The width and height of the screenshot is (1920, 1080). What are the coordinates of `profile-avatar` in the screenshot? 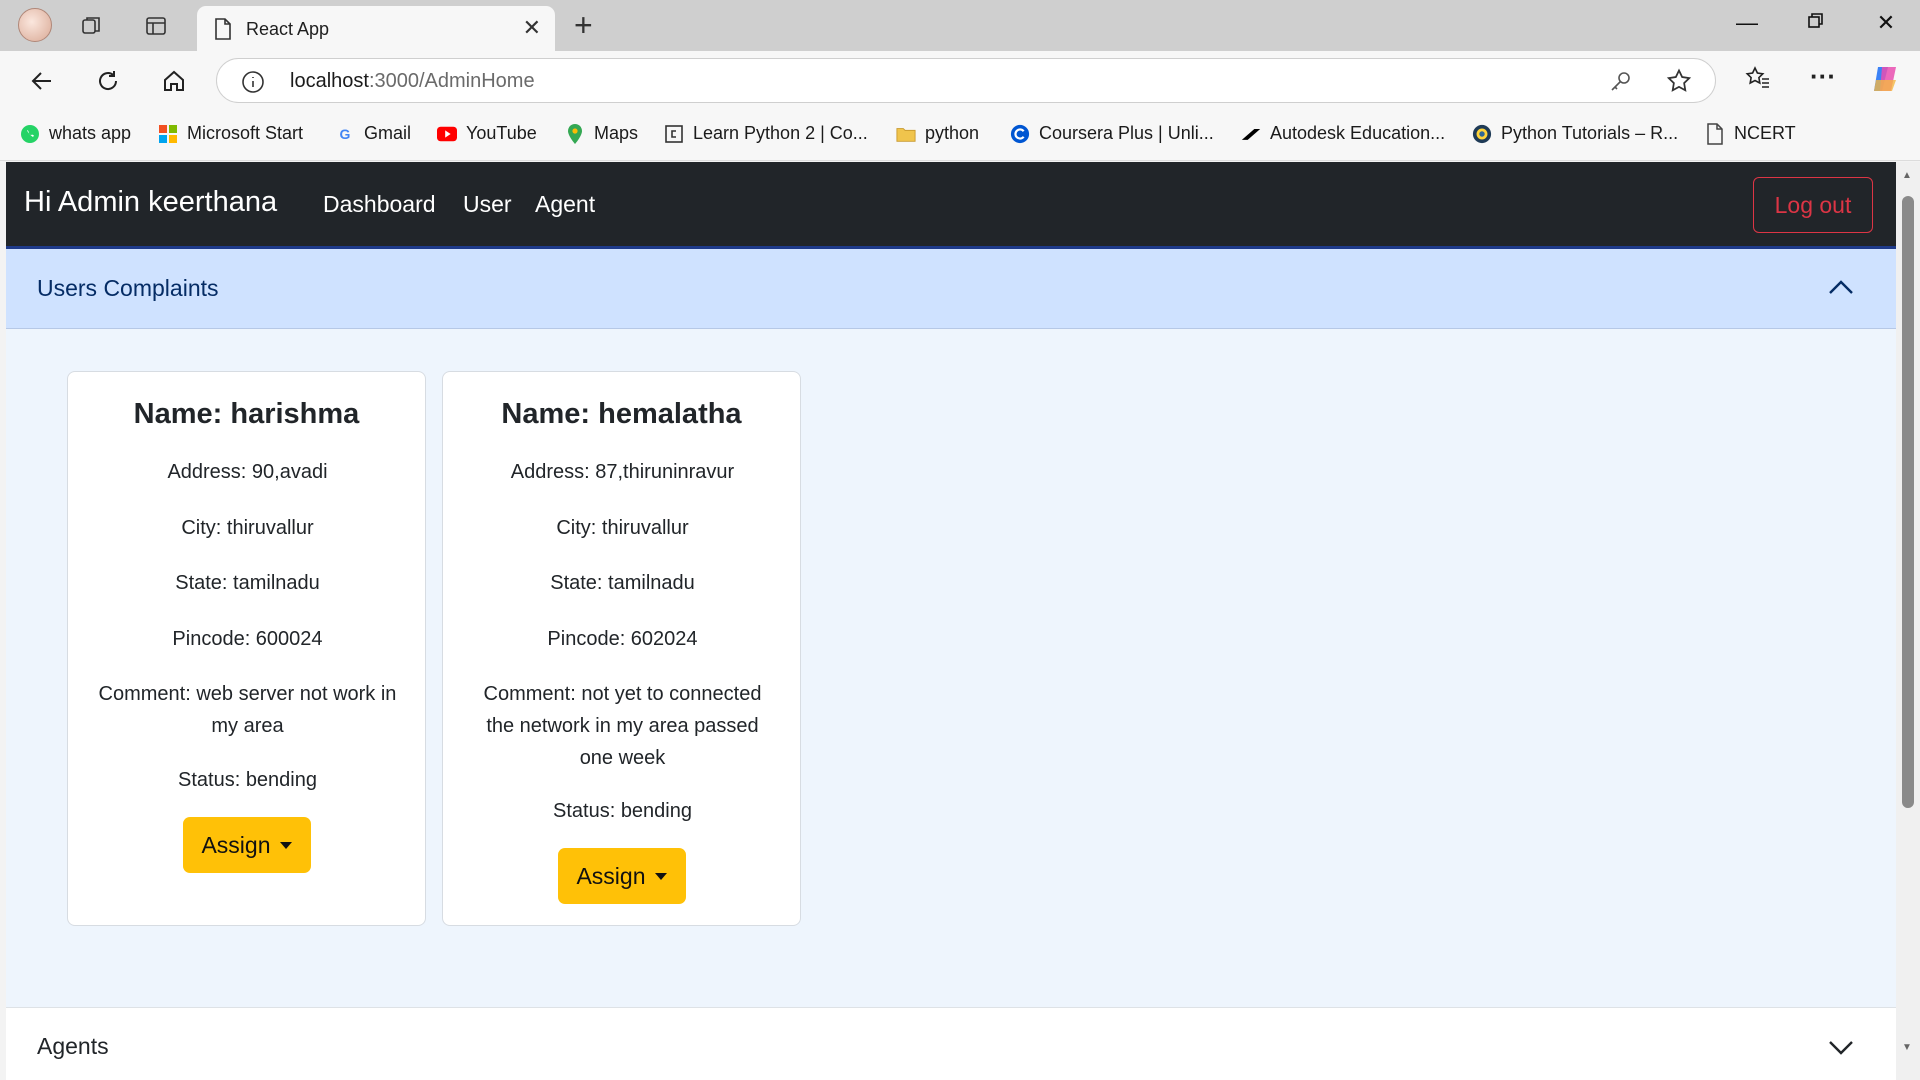 It's located at (35, 25).